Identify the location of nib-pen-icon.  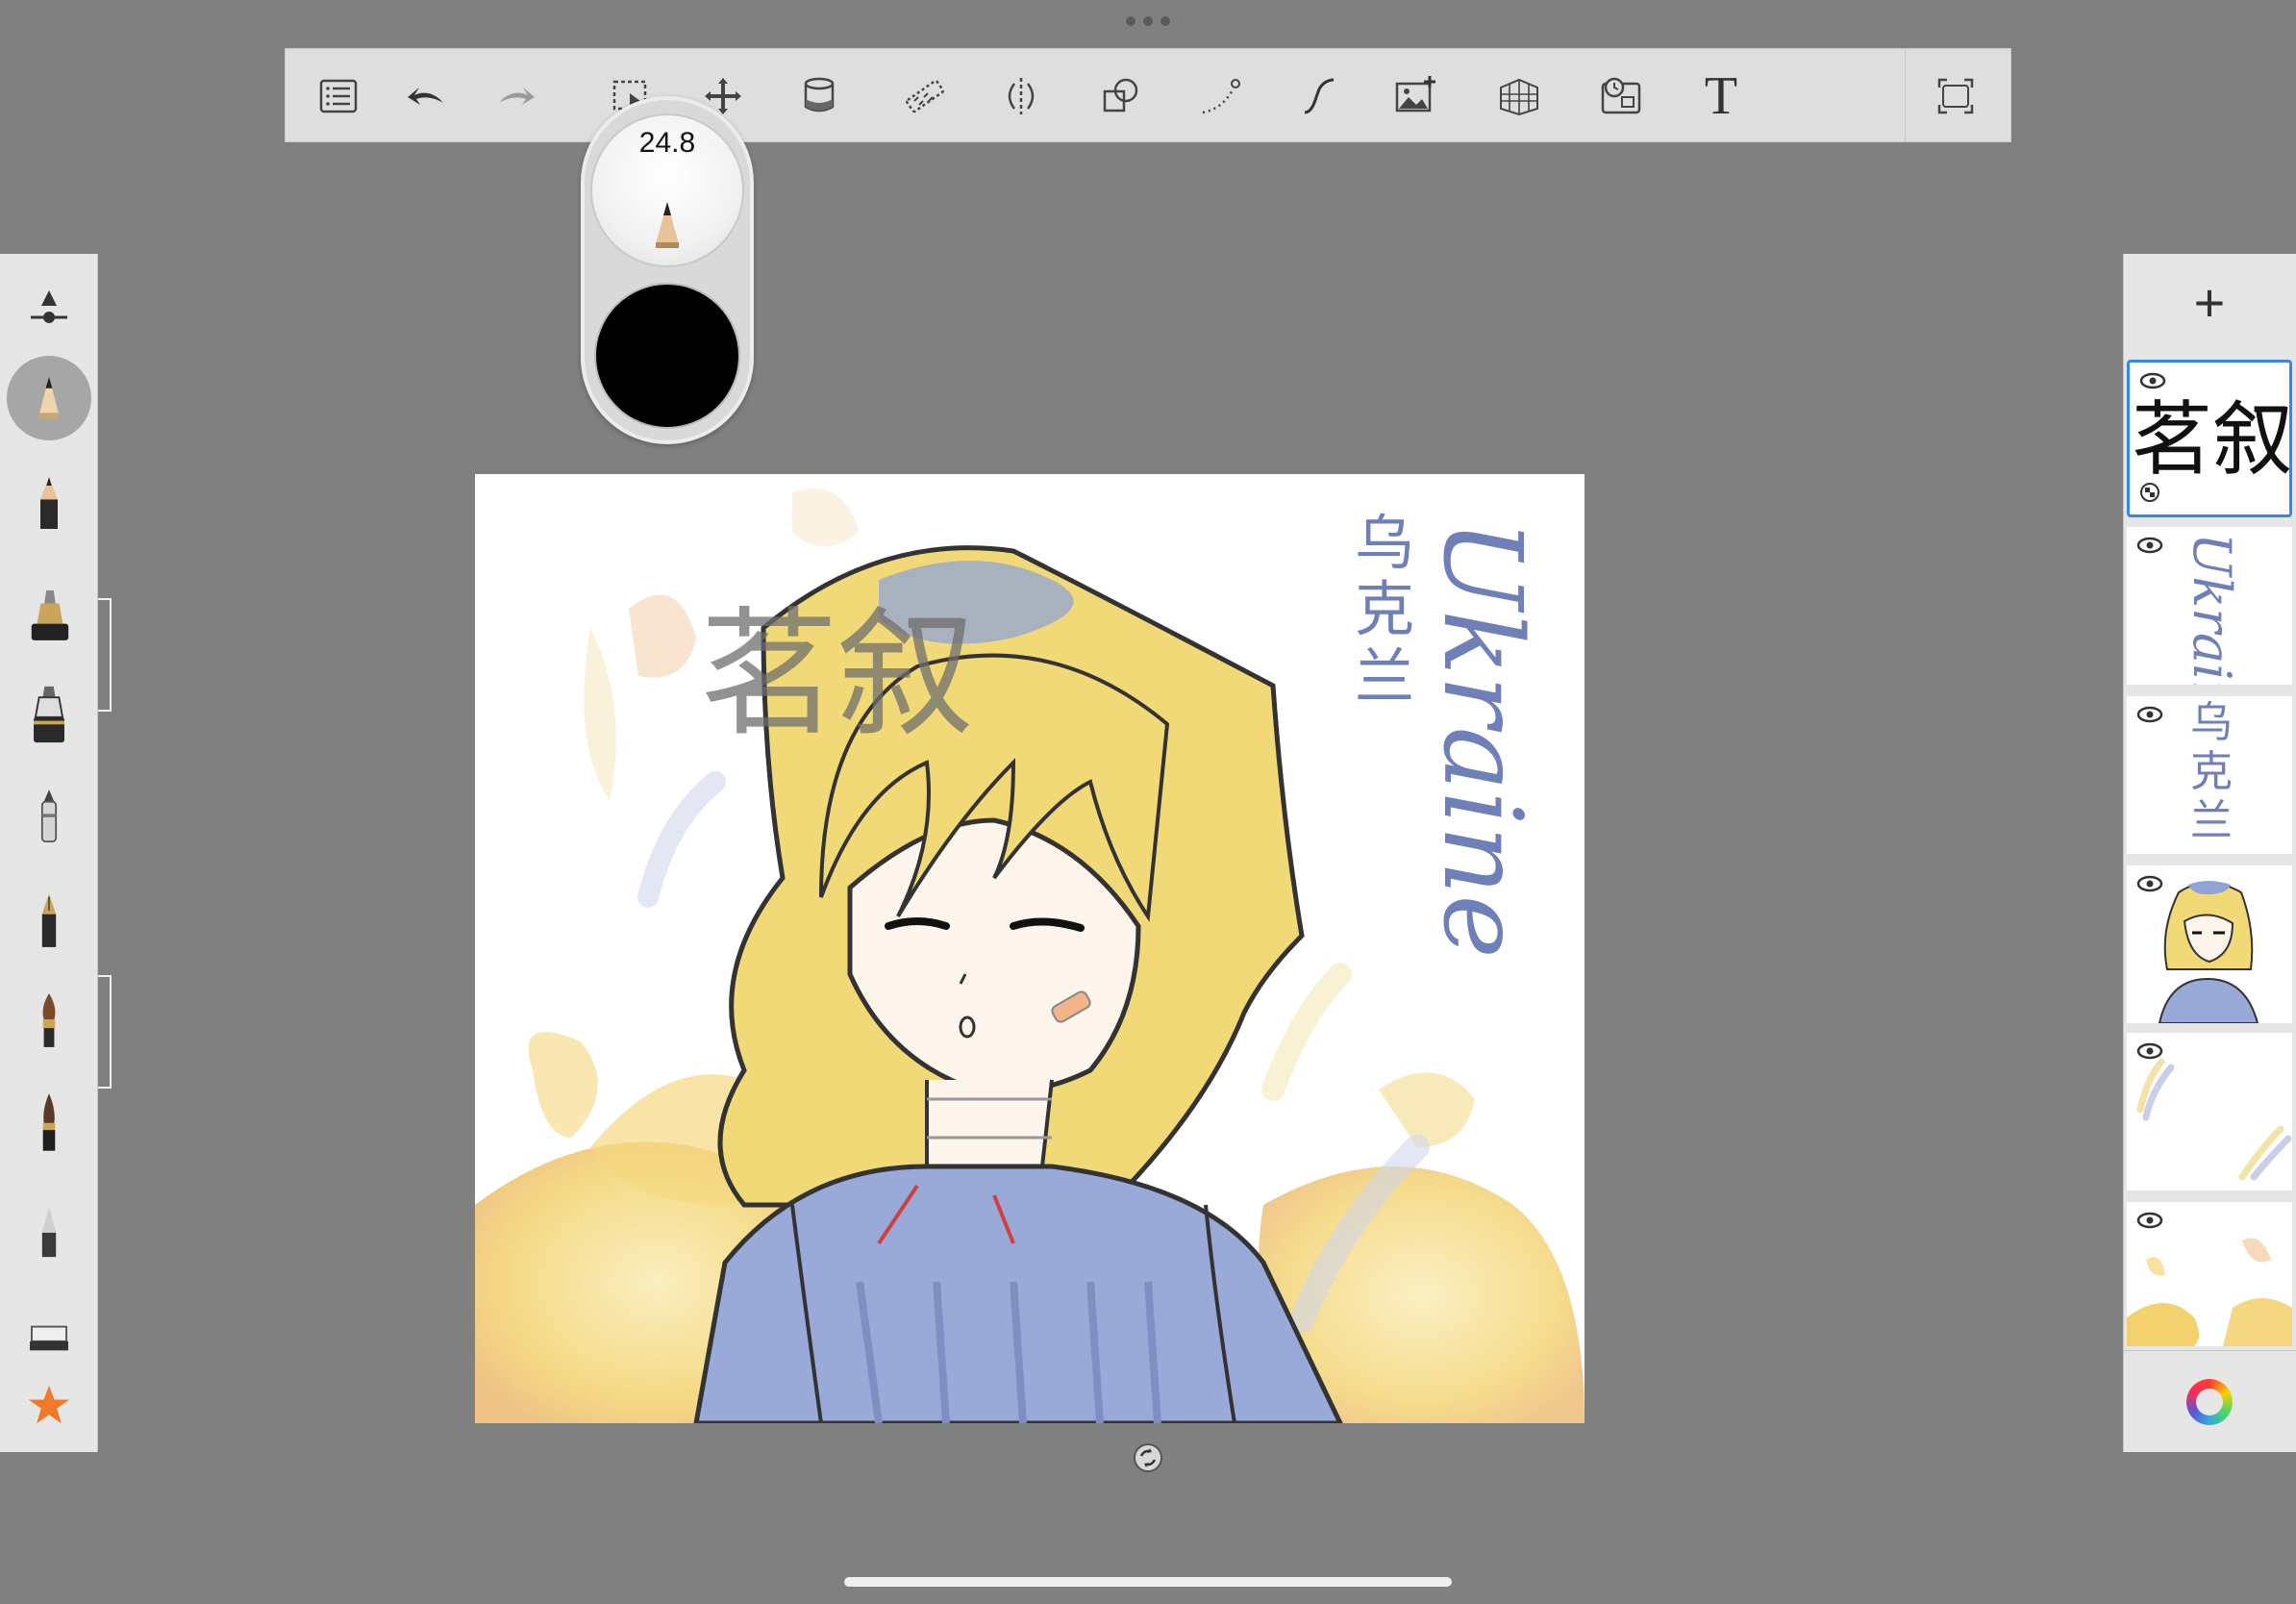
(49, 920).